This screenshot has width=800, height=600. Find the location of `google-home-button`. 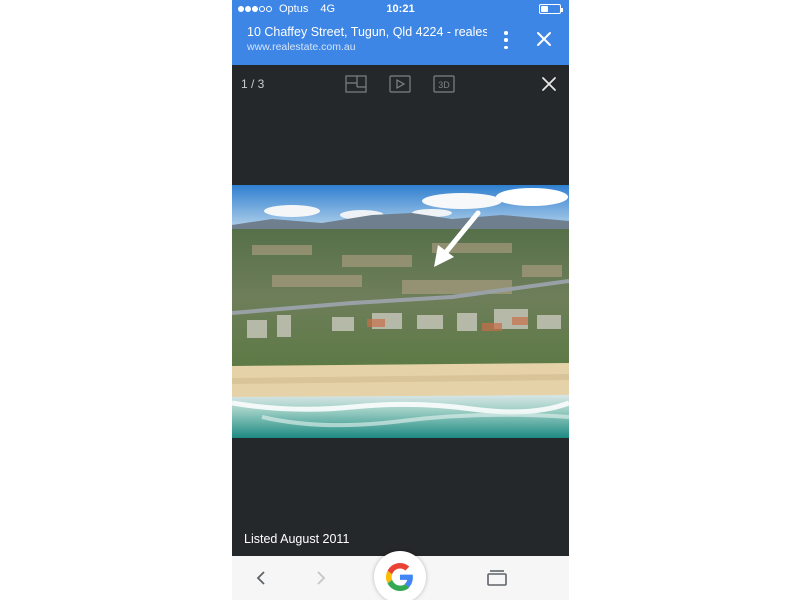

google-home-button is located at coordinates (400, 575).